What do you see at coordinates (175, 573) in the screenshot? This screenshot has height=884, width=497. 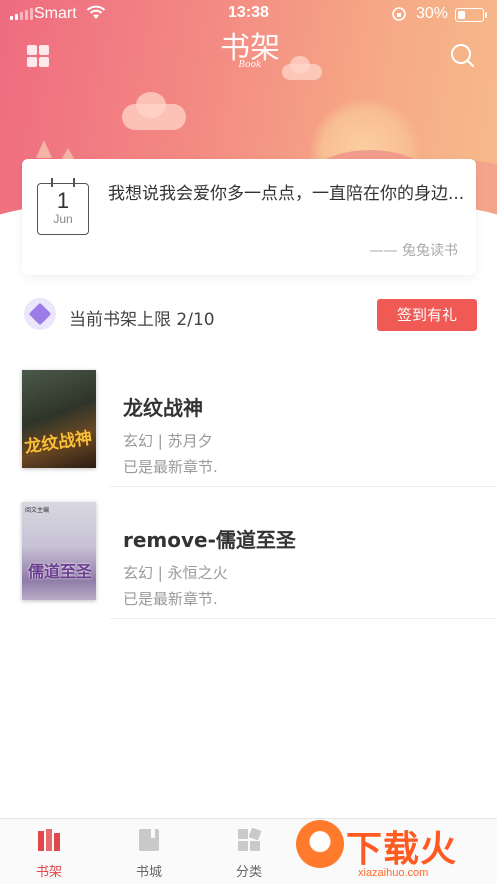 I see `book-meta: 玄幻 | 永恒之火` at bounding box center [175, 573].